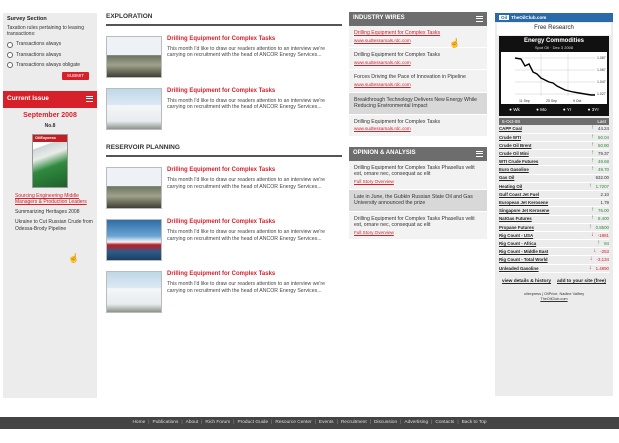  Describe the element at coordinates (514, 154) in the screenshot. I see `commodity-name-link: Crude Oil Mini` at that location.